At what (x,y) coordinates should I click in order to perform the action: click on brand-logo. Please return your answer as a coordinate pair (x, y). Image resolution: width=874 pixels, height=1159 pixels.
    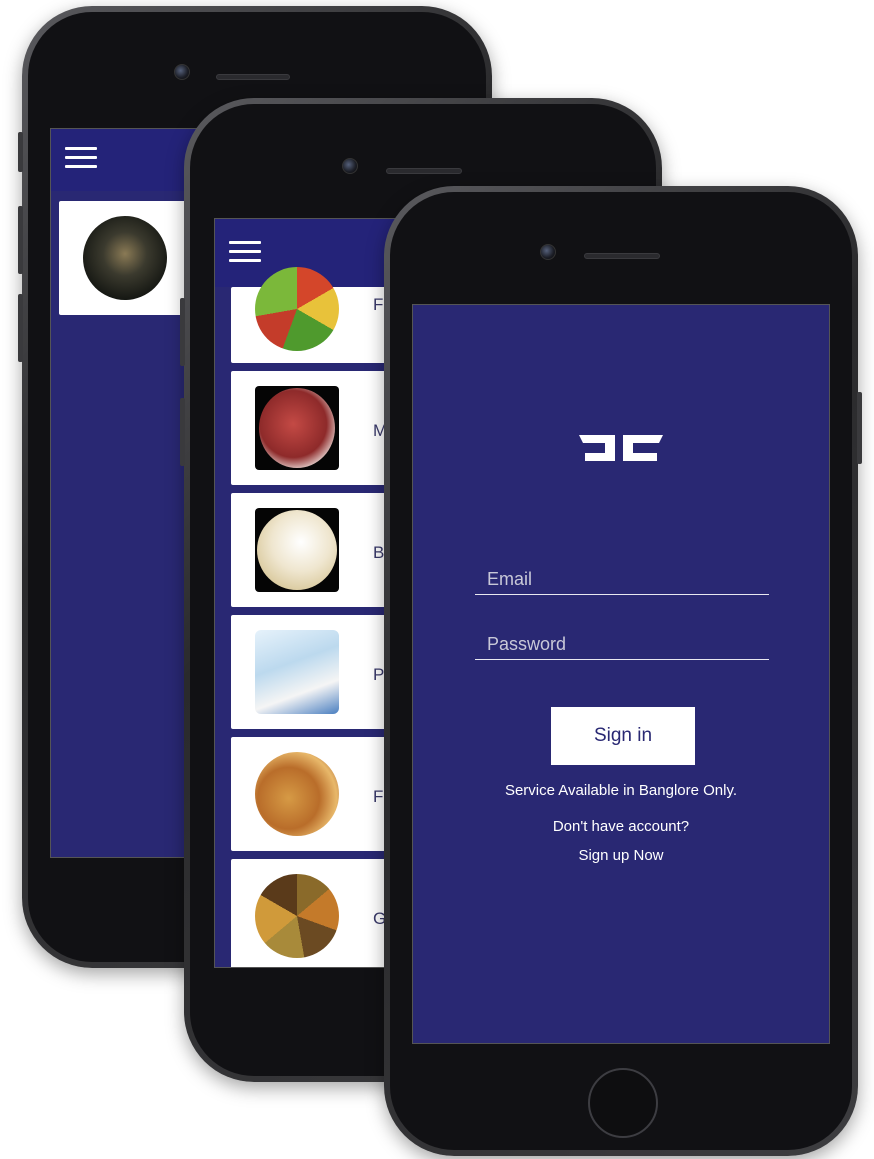
    Looking at the image, I should click on (621, 448).